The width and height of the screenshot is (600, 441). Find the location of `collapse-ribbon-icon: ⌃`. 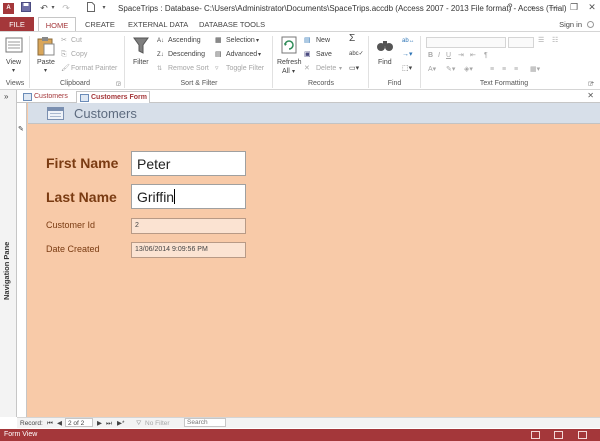

collapse-ribbon-icon: ⌃ is located at coordinates (592, 85).